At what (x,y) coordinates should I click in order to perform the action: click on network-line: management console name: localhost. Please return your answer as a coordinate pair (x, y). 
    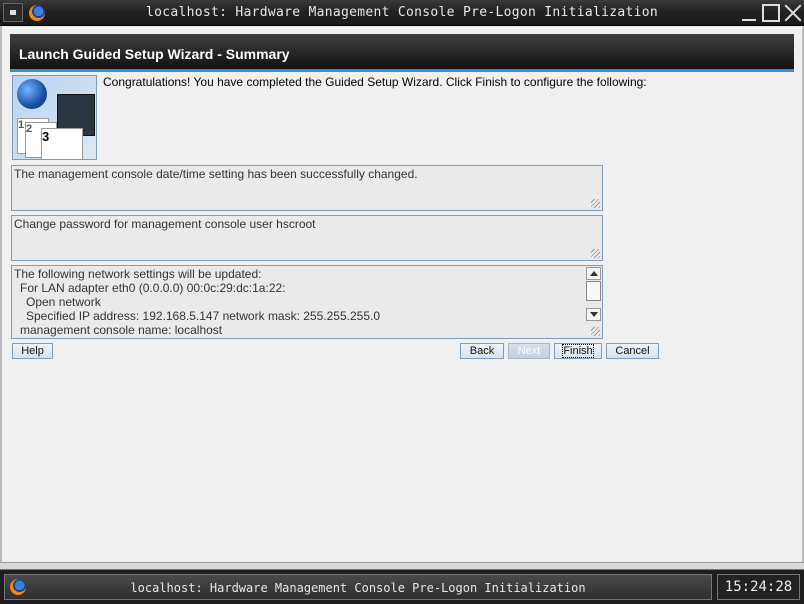
    Looking at the image, I should click on (121, 330).